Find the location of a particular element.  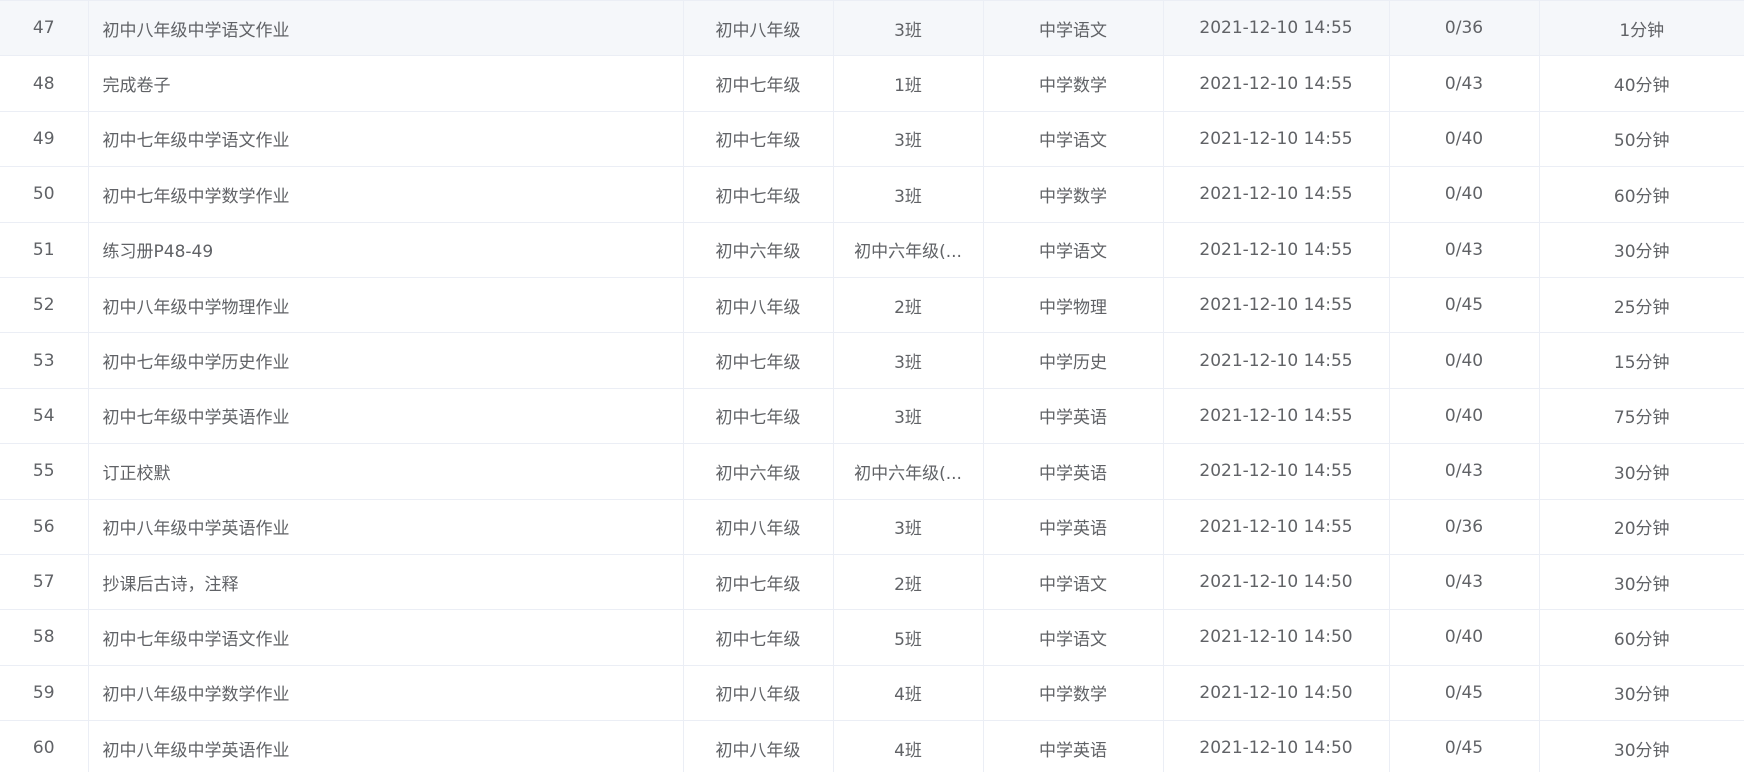

row-number: 56 is located at coordinates (44, 527).